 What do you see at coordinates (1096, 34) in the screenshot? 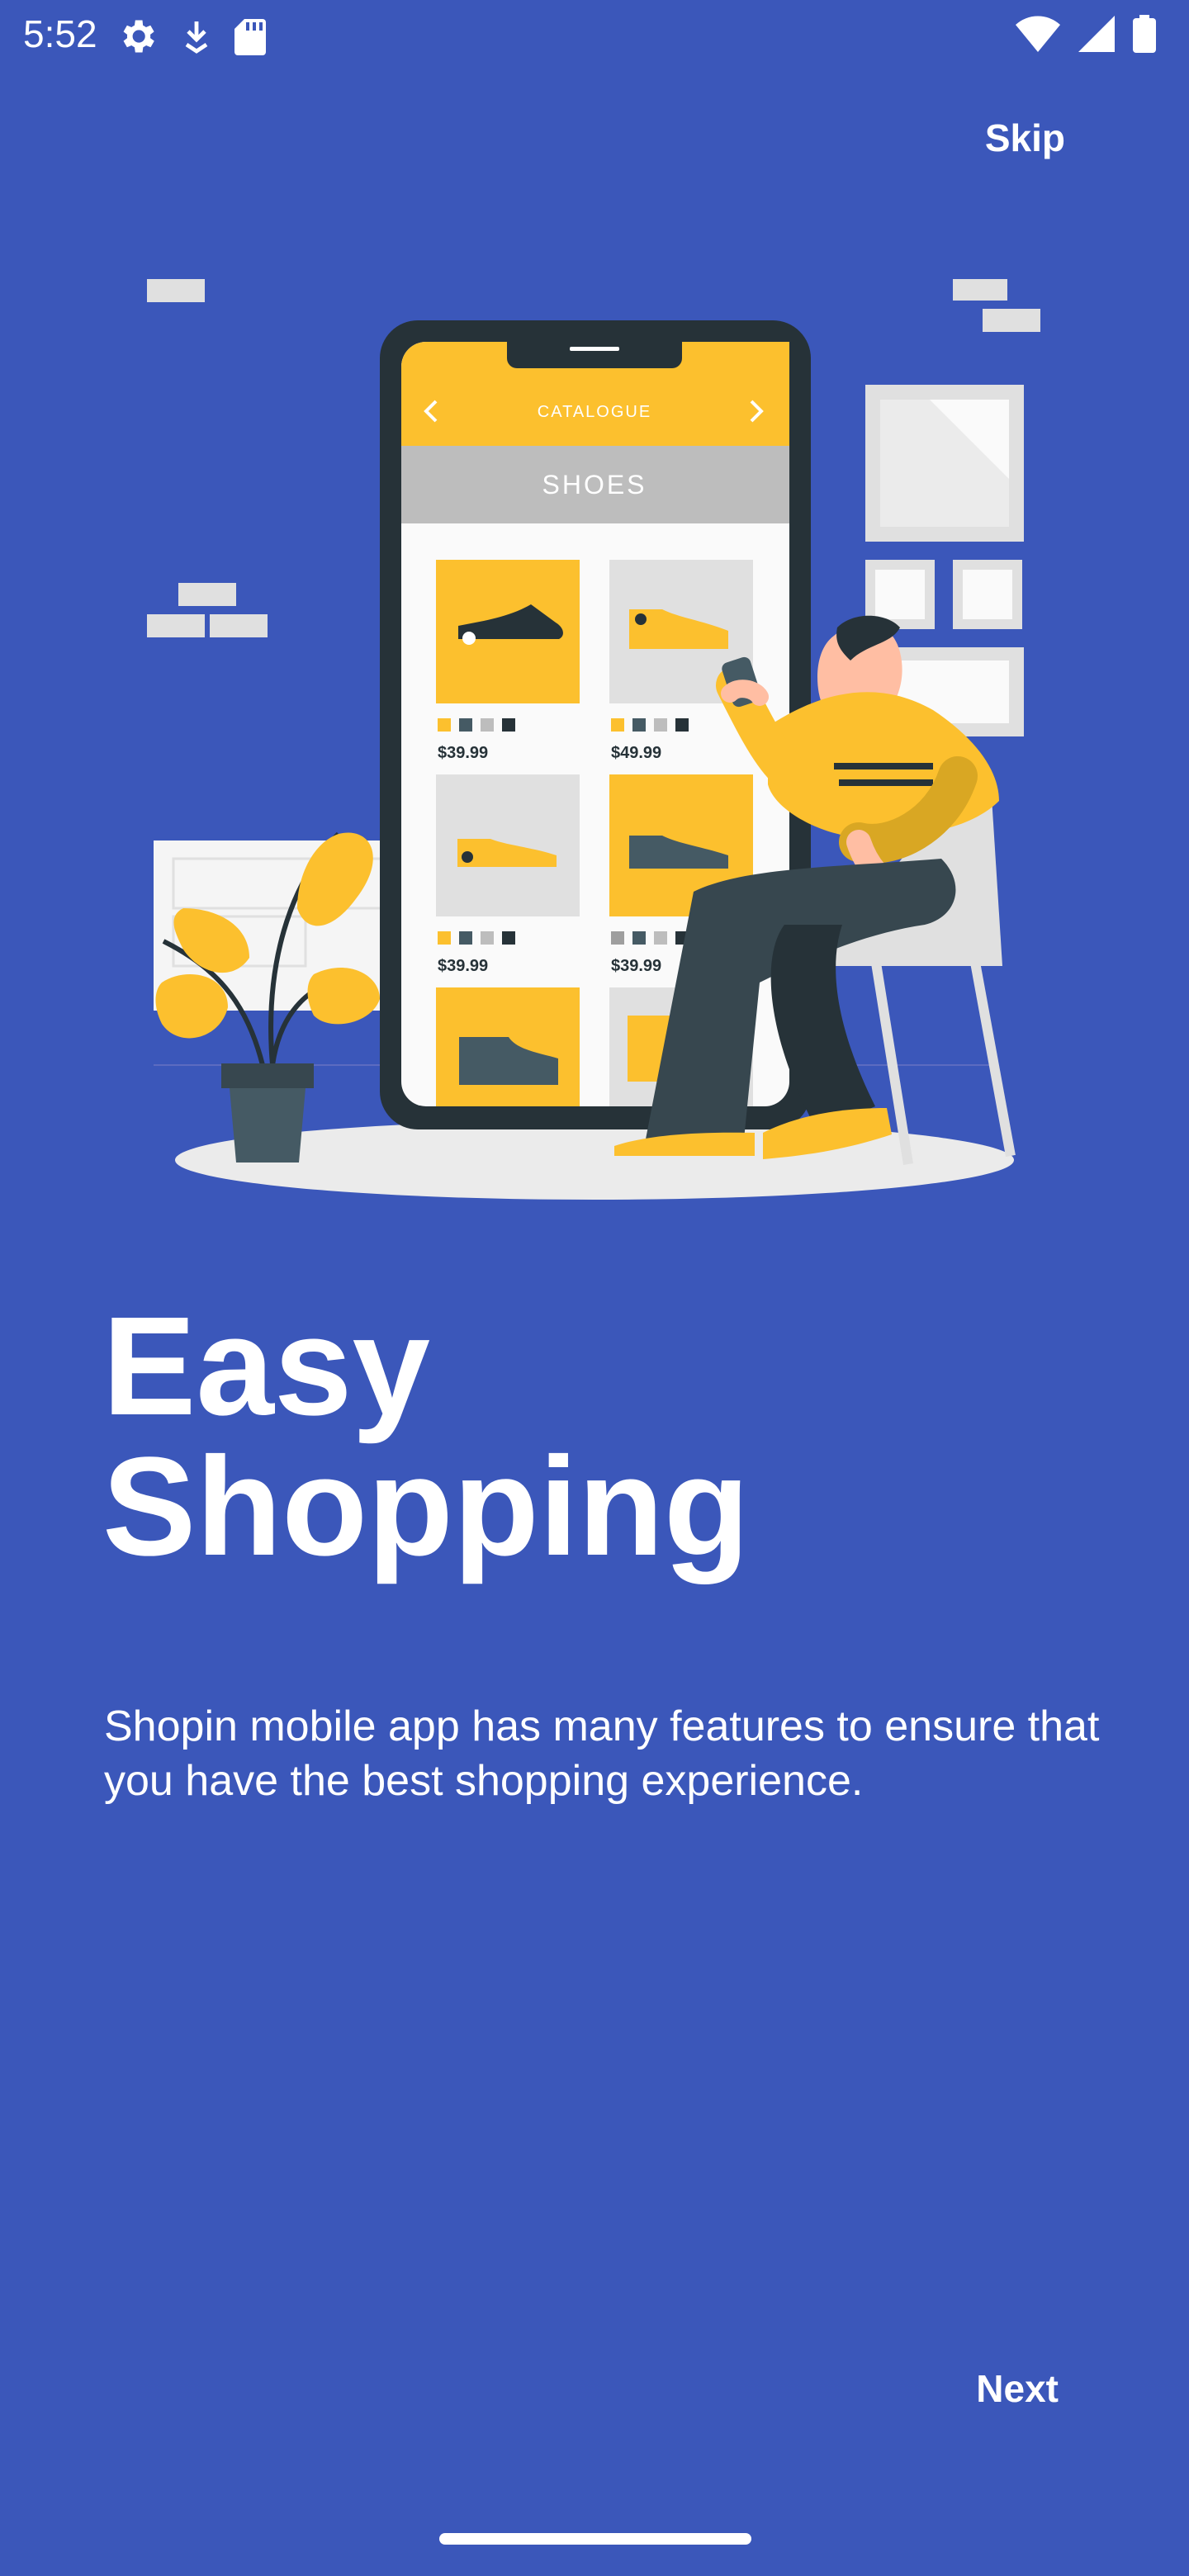
I see `signal-icon` at bounding box center [1096, 34].